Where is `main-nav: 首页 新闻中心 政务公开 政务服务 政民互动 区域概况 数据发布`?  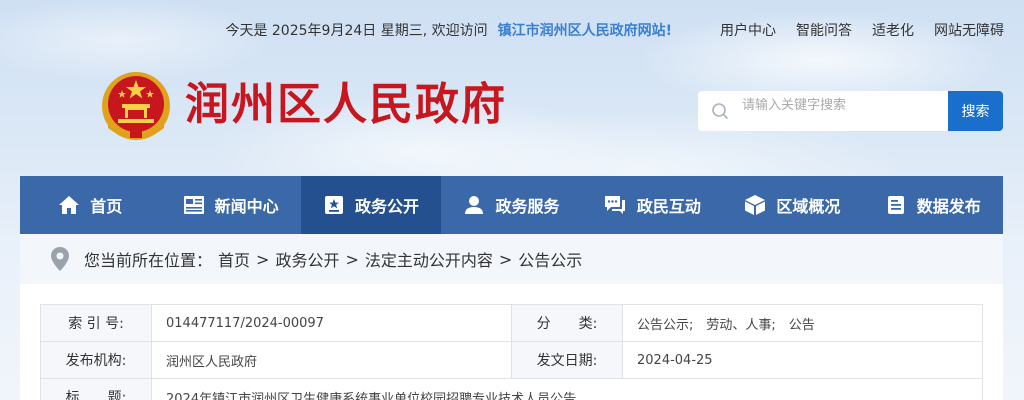
main-nav: 首页 新闻中心 政务公开 政务服务 政民互动 区域概况 数据发布 is located at coordinates (511, 205).